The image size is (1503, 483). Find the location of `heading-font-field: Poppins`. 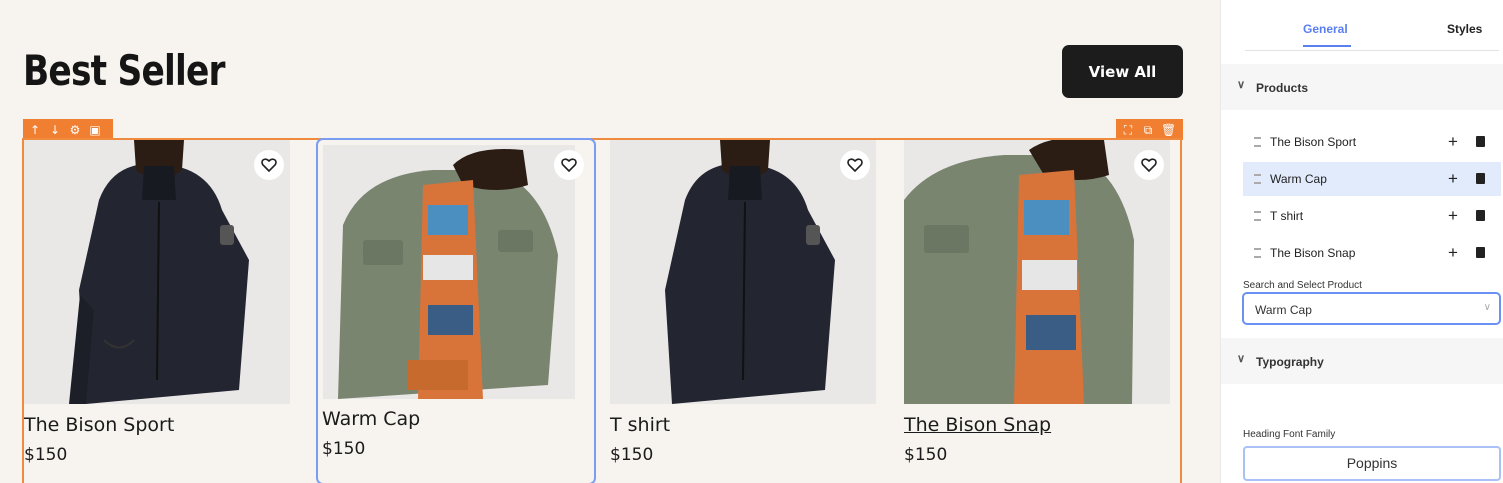

heading-font-field: Poppins is located at coordinates (1372, 463).